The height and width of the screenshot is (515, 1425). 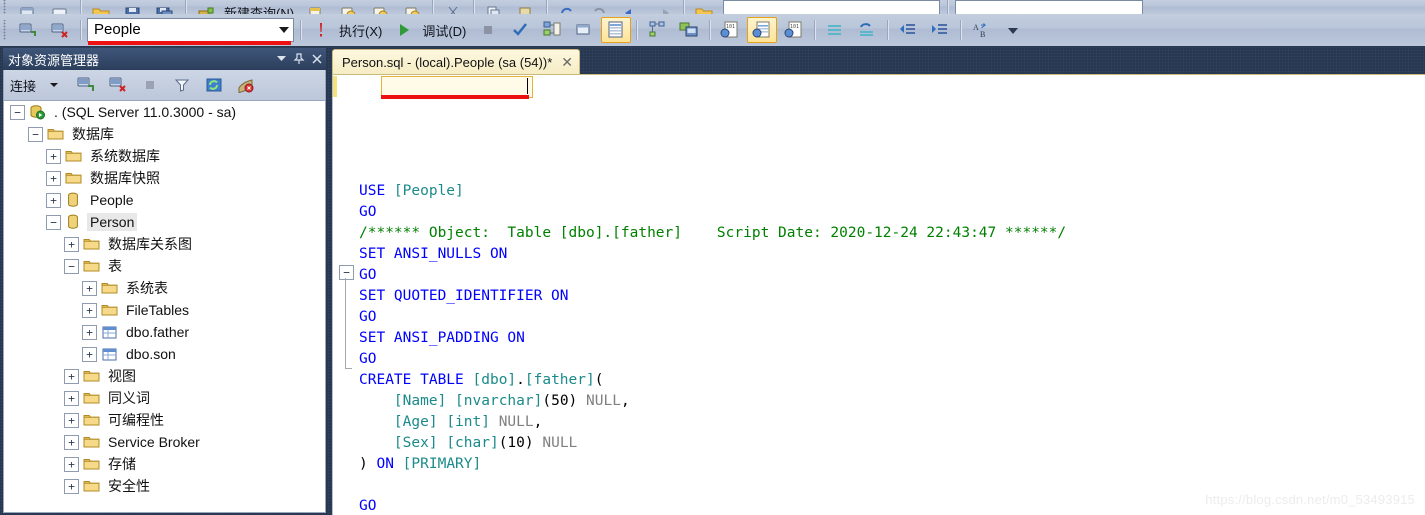 I want to click on uncomment-lines-icon, so click(x=867, y=30).